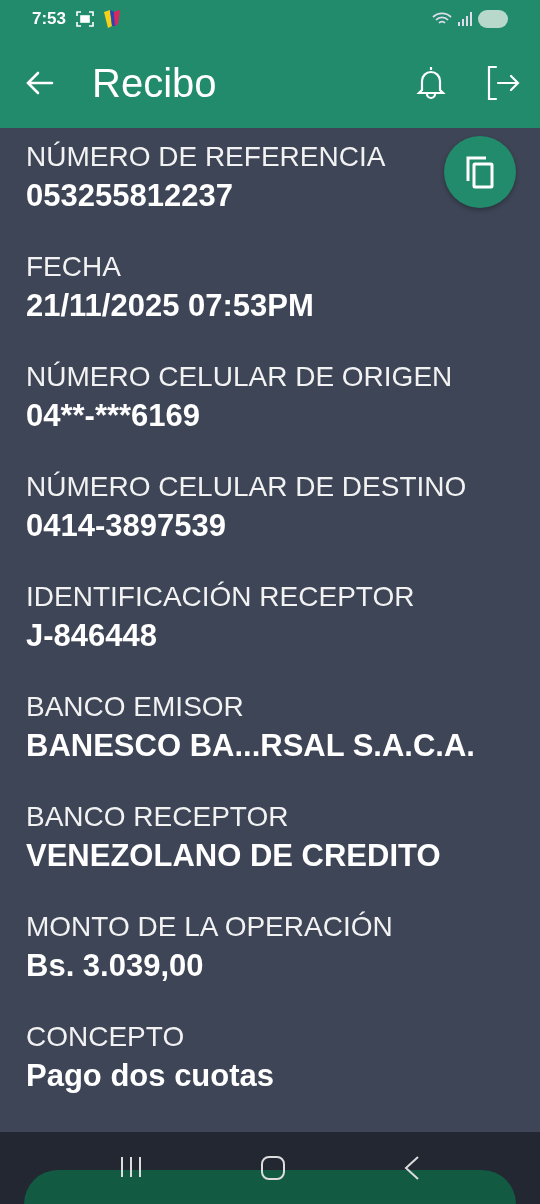 This screenshot has width=540, height=1204. What do you see at coordinates (112, 19) in the screenshot?
I see `flag-icon` at bounding box center [112, 19].